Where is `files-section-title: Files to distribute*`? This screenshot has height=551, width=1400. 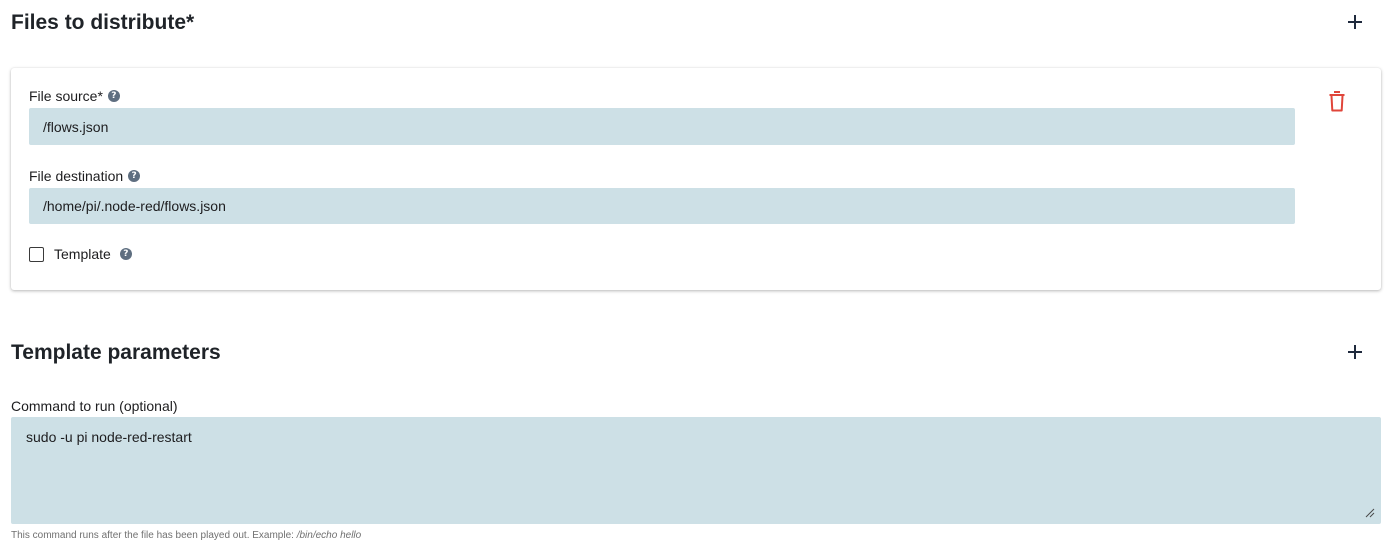 files-section-title: Files to distribute* is located at coordinates (103, 22).